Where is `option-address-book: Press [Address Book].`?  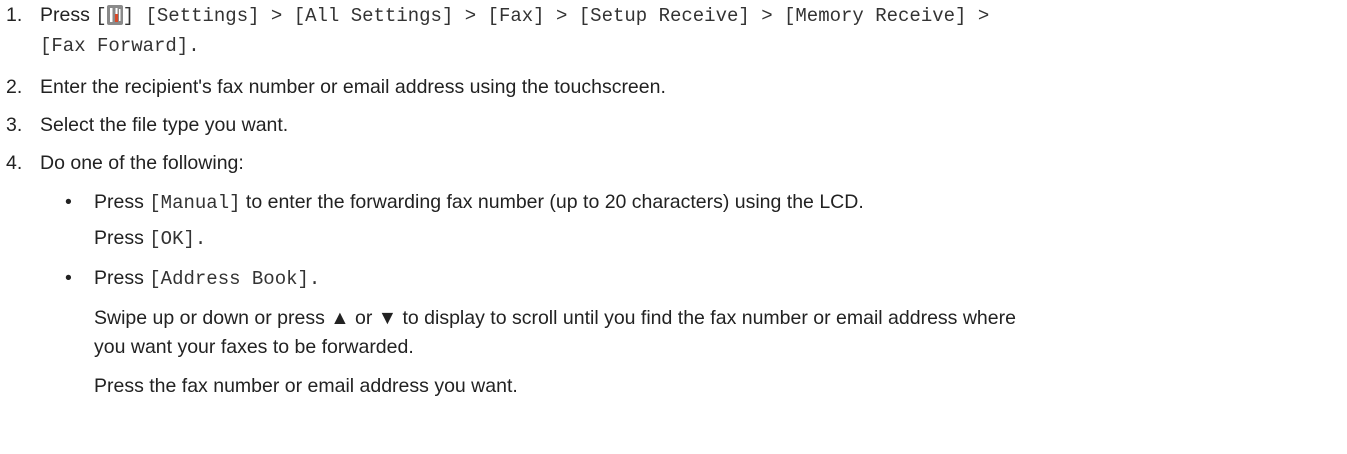
option-address-book: Press [Address Book]. is located at coordinates (207, 278).